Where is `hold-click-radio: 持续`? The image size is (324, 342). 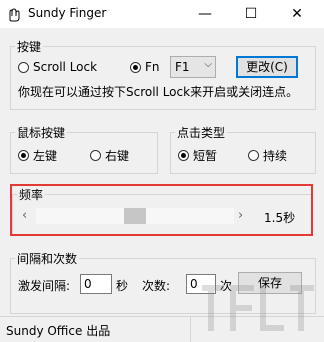
hold-click-radio: 持续 is located at coordinates (267, 155).